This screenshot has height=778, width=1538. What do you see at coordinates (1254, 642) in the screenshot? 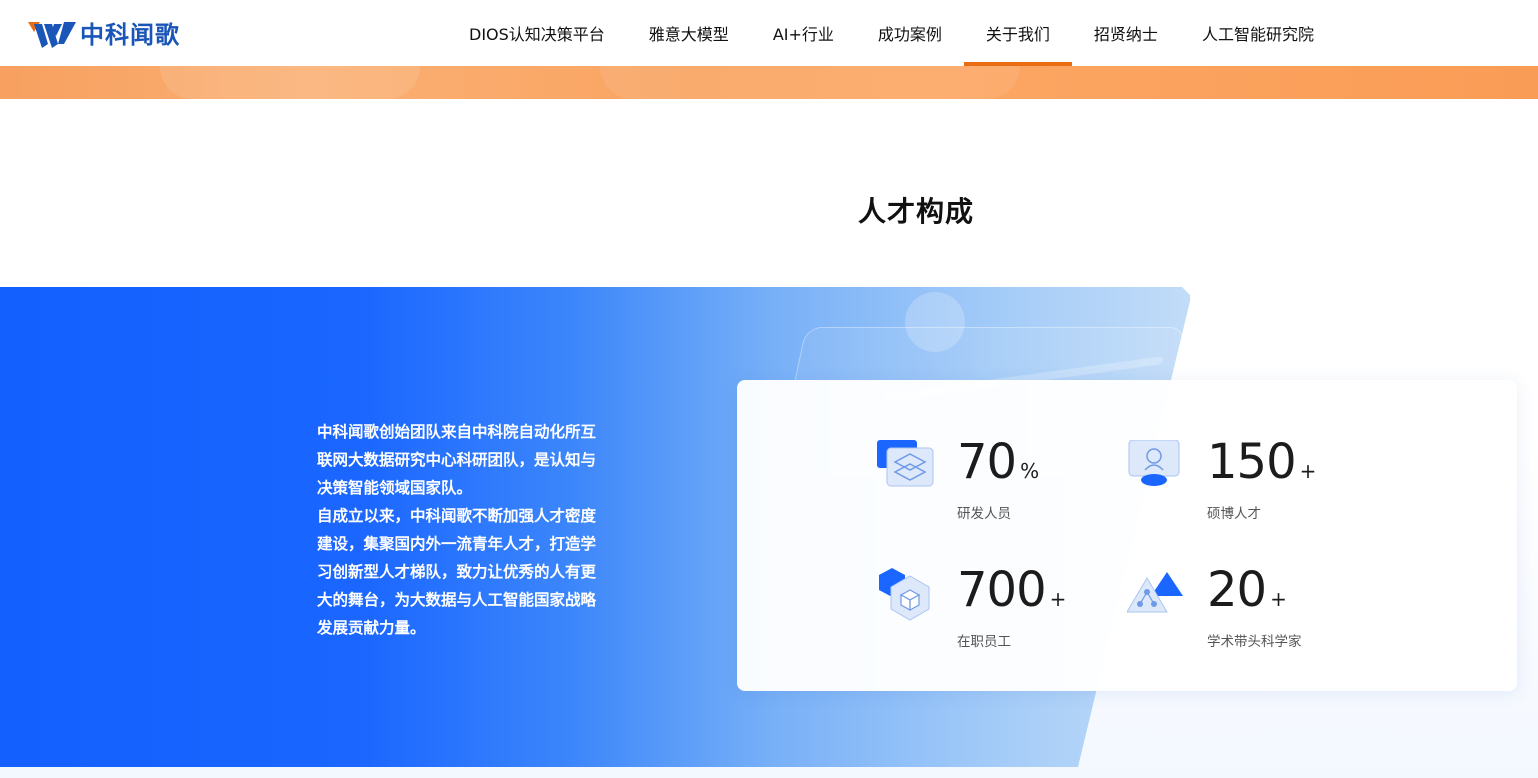
I see `stat-label: 学术带头科学家` at bounding box center [1254, 642].